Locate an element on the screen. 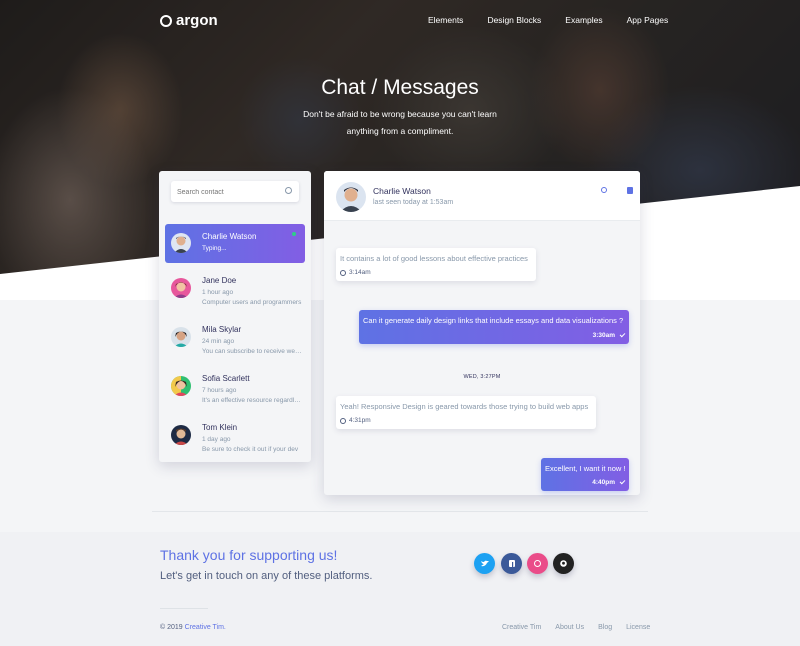 The width and height of the screenshot is (800, 646). argon-logo-icon is located at coordinates (166, 20).